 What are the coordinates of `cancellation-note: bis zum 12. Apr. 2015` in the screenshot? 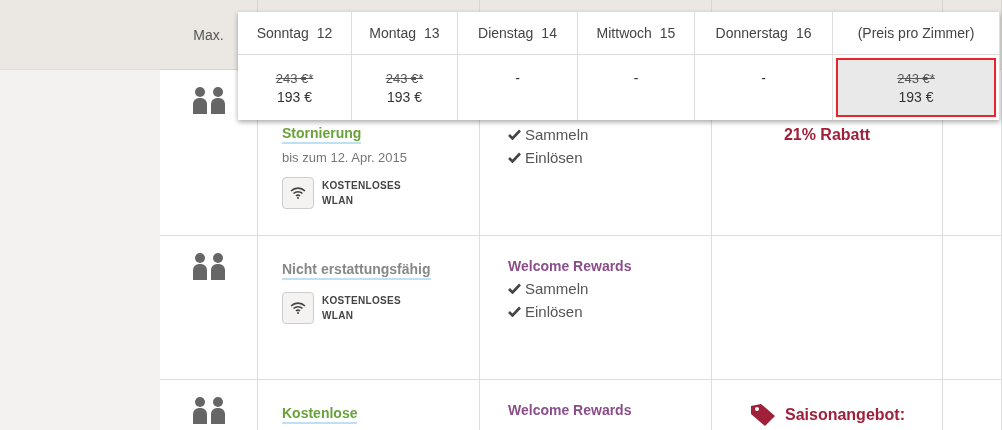 It's located at (345, 158).